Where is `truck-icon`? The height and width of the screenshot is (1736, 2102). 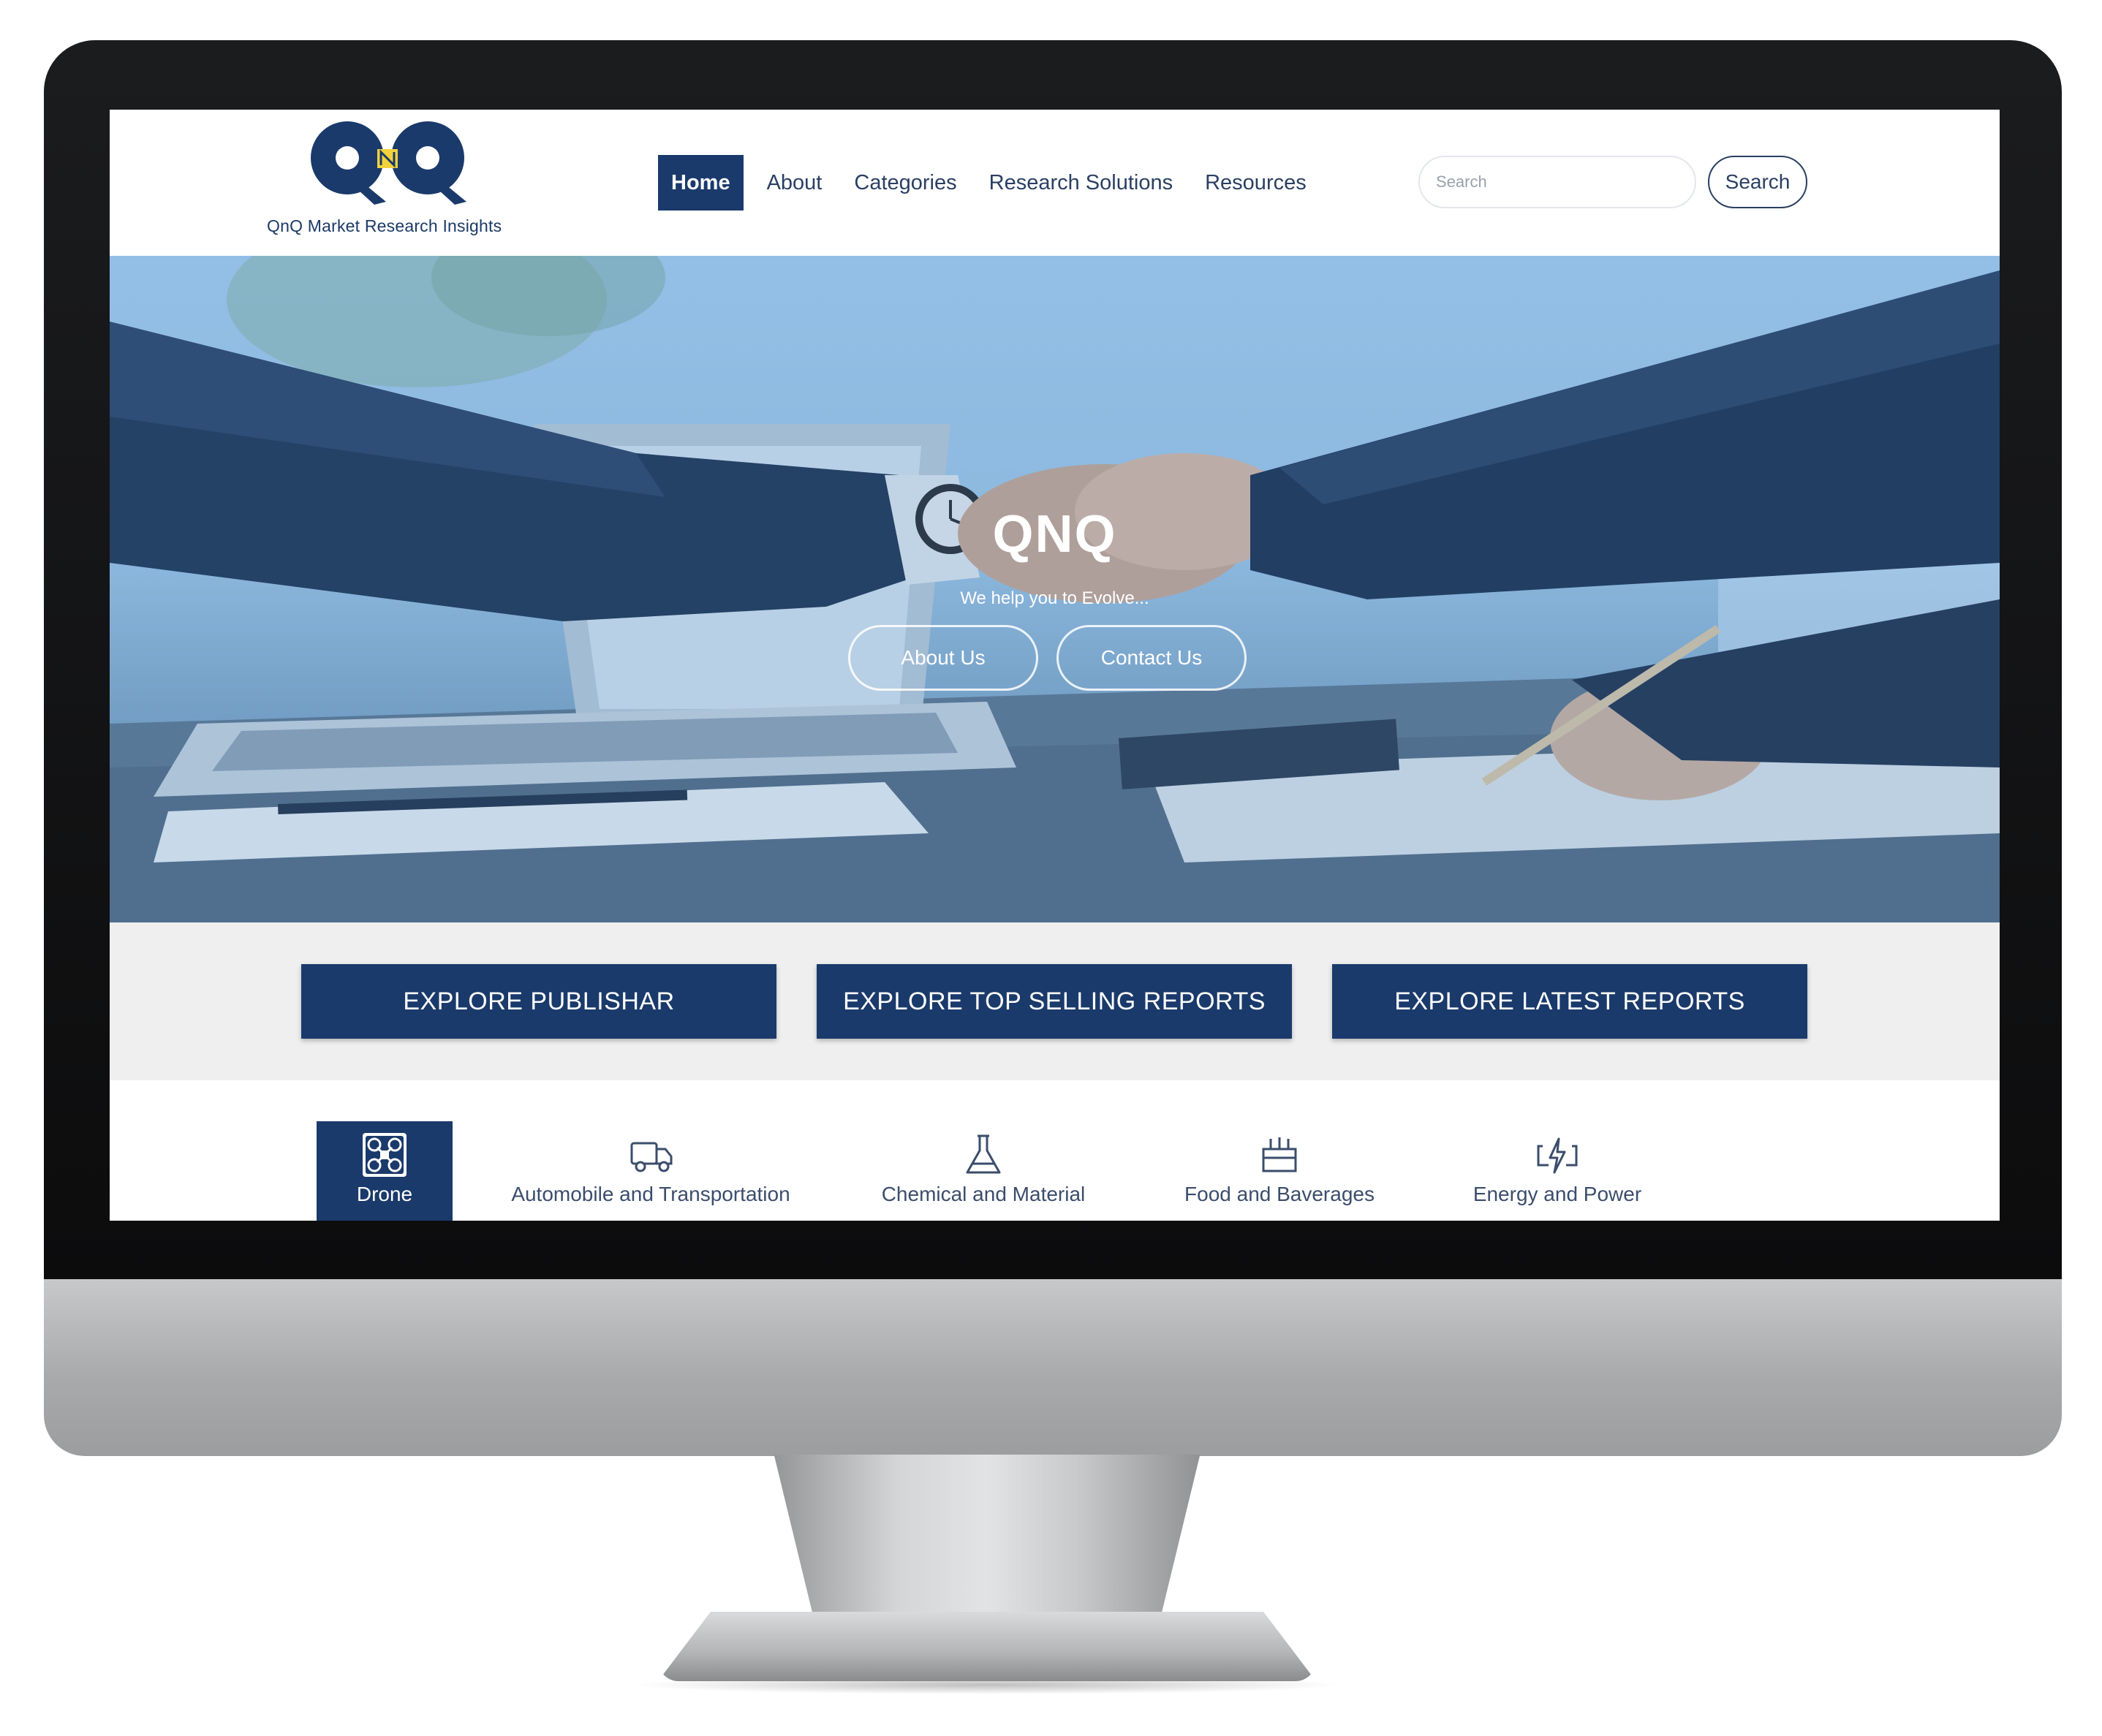 truck-icon is located at coordinates (651, 1157).